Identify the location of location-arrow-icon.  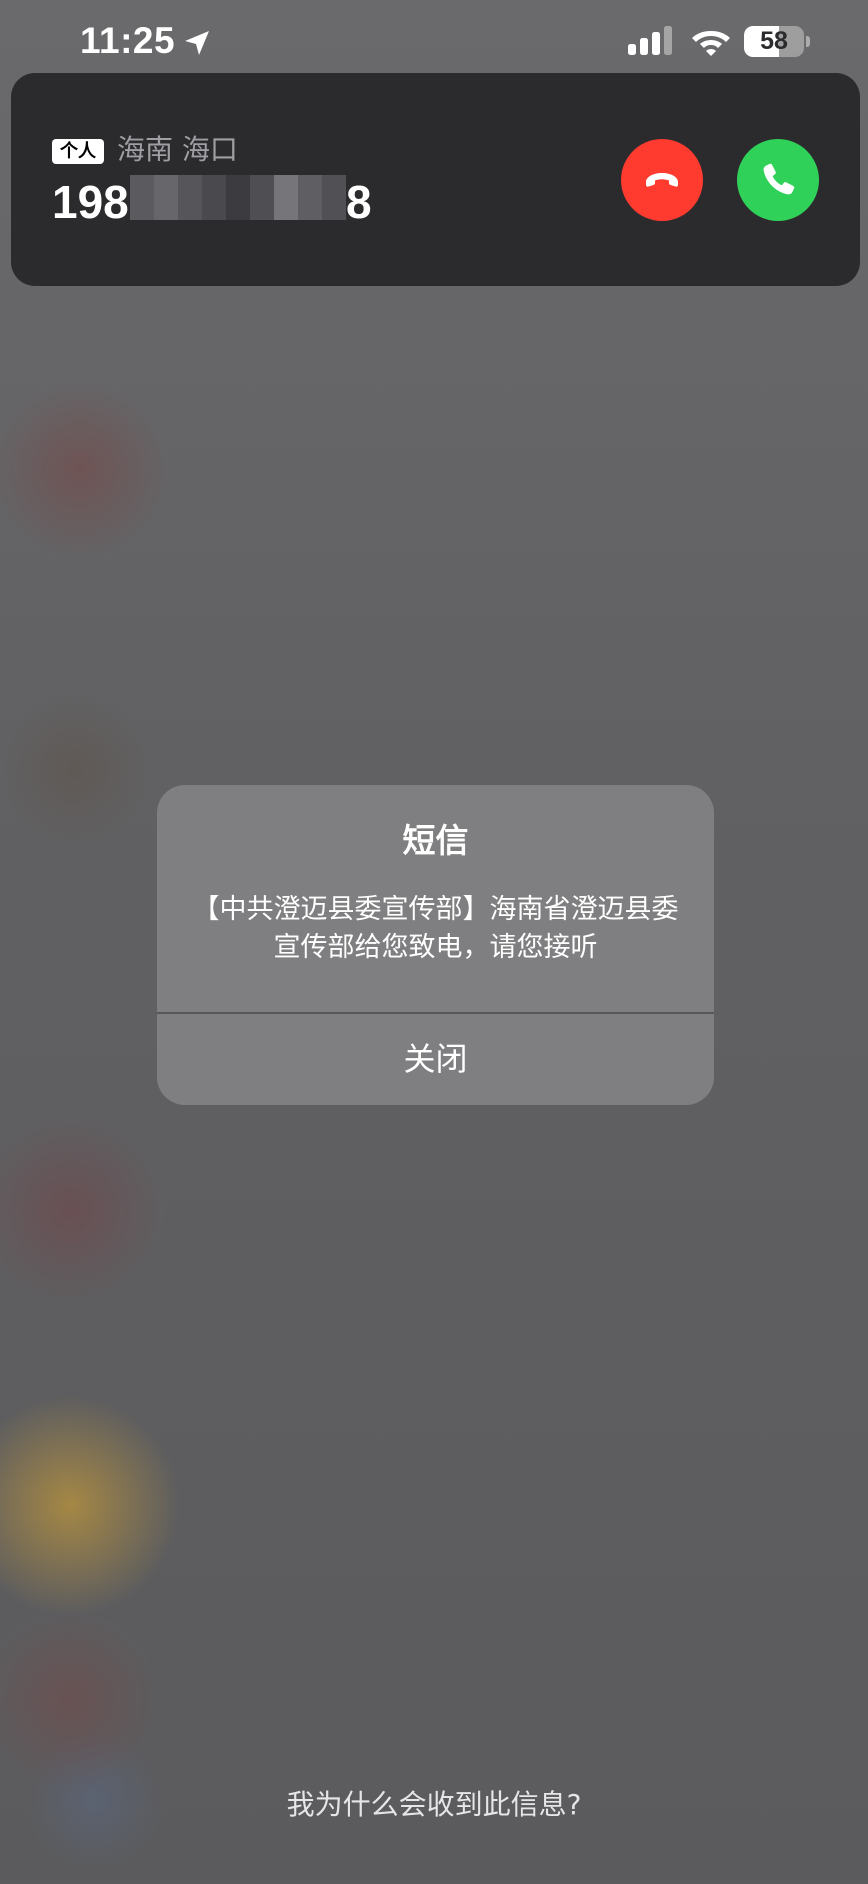
(197, 43).